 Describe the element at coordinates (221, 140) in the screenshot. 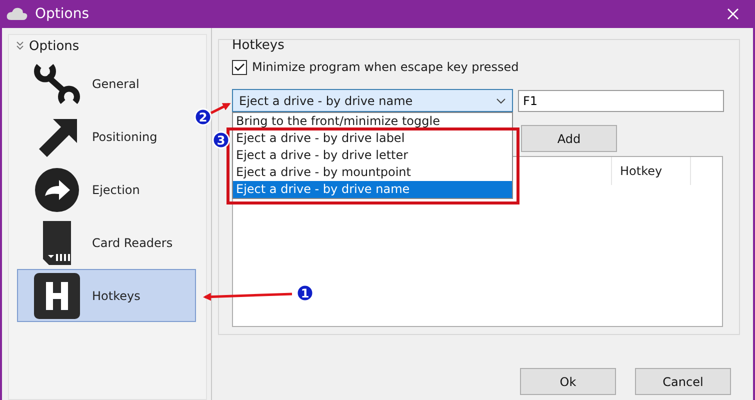

I see `step-badge: 3` at that location.